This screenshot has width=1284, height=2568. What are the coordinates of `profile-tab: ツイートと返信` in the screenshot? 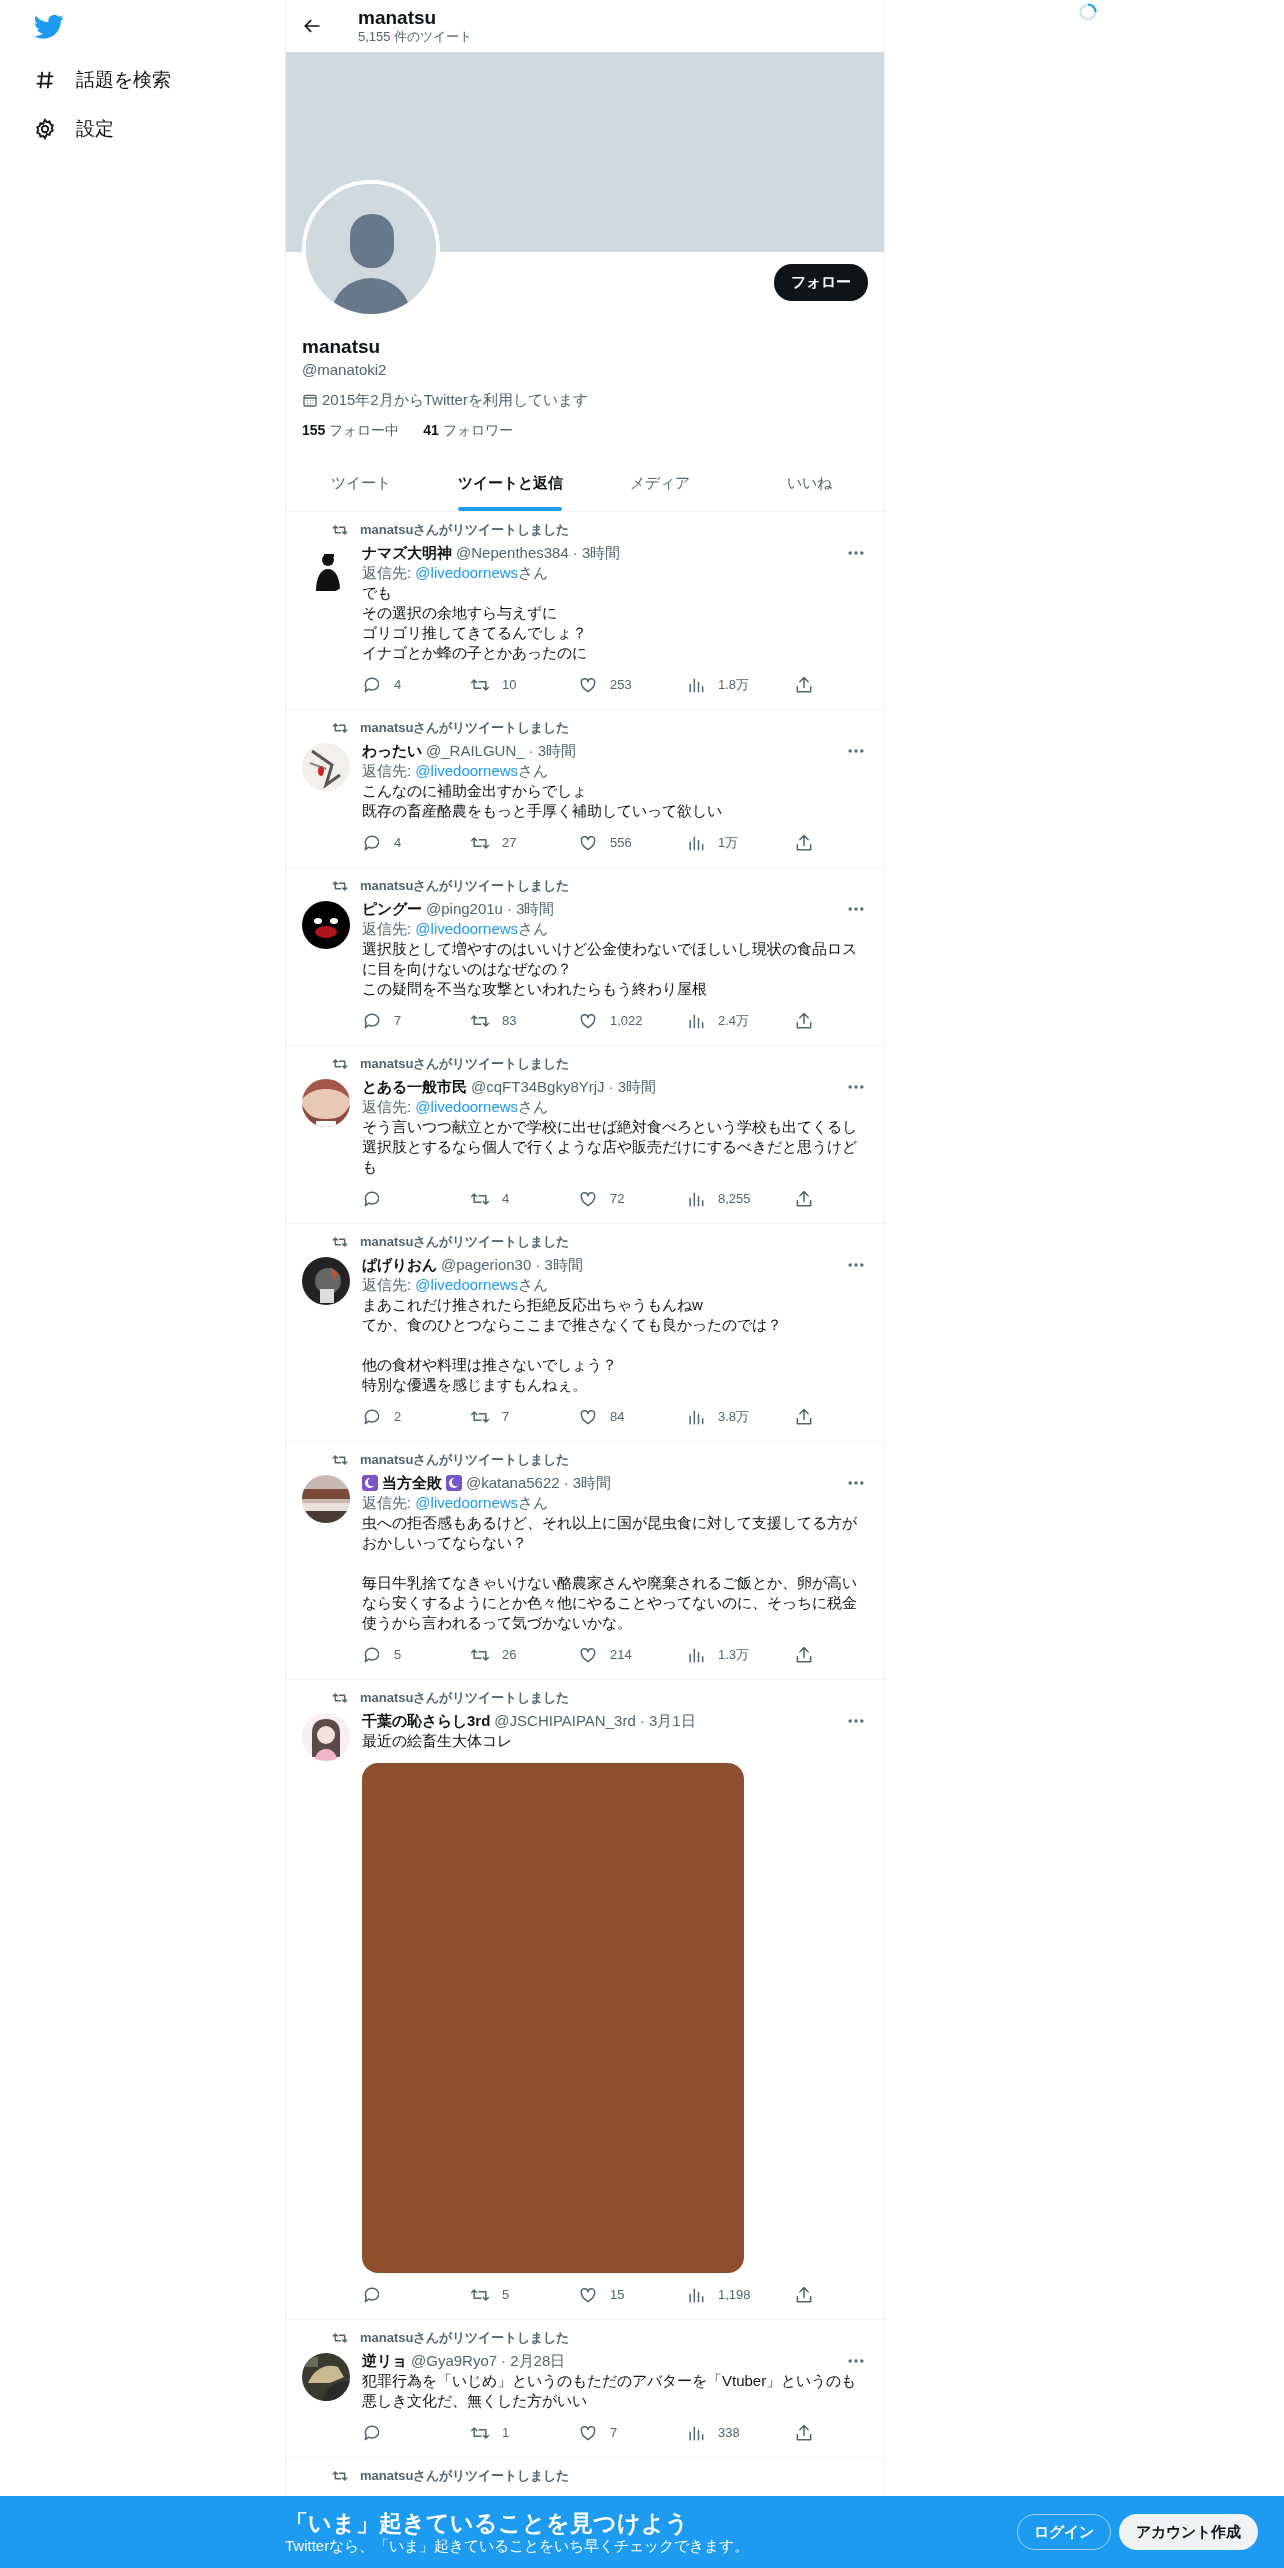 It's located at (510, 483).